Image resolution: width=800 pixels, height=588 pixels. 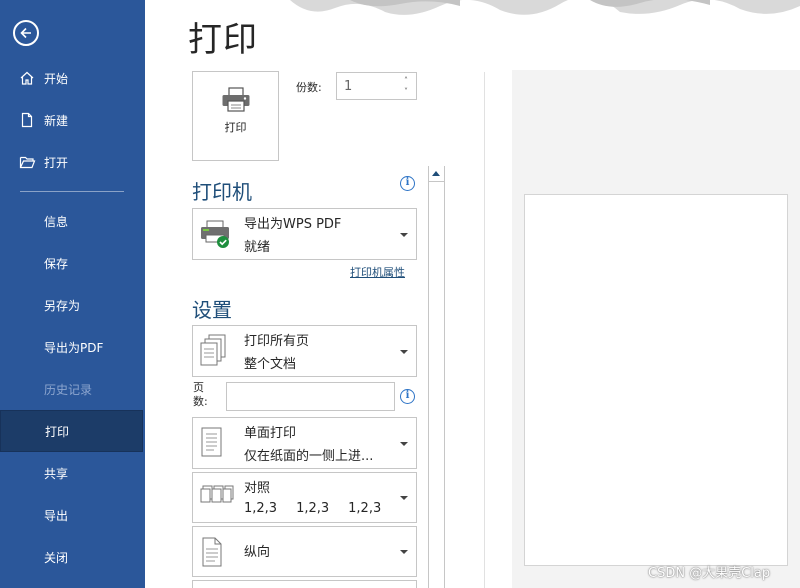 What do you see at coordinates (56, 78) in the screenshot?
I see `nav-home-label: 开始` at bounding box center [56, 78].